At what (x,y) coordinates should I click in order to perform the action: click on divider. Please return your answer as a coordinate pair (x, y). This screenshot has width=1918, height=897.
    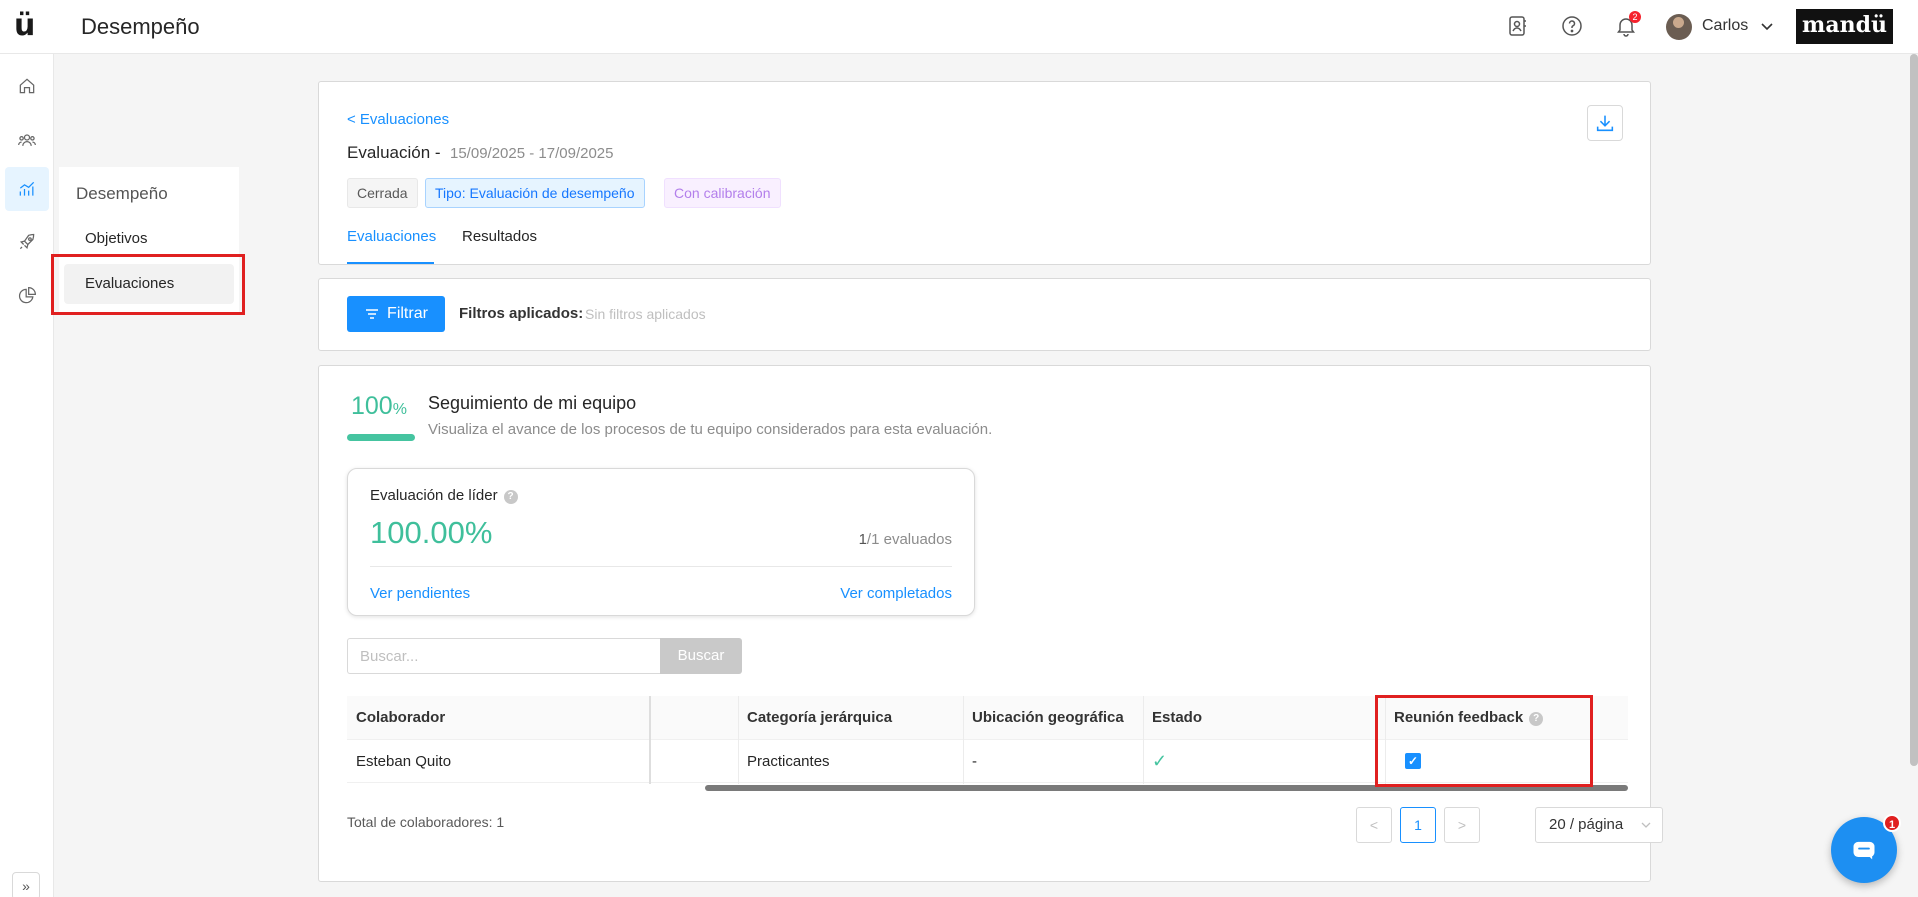
    Looking at the image, I should click on (661, 566).